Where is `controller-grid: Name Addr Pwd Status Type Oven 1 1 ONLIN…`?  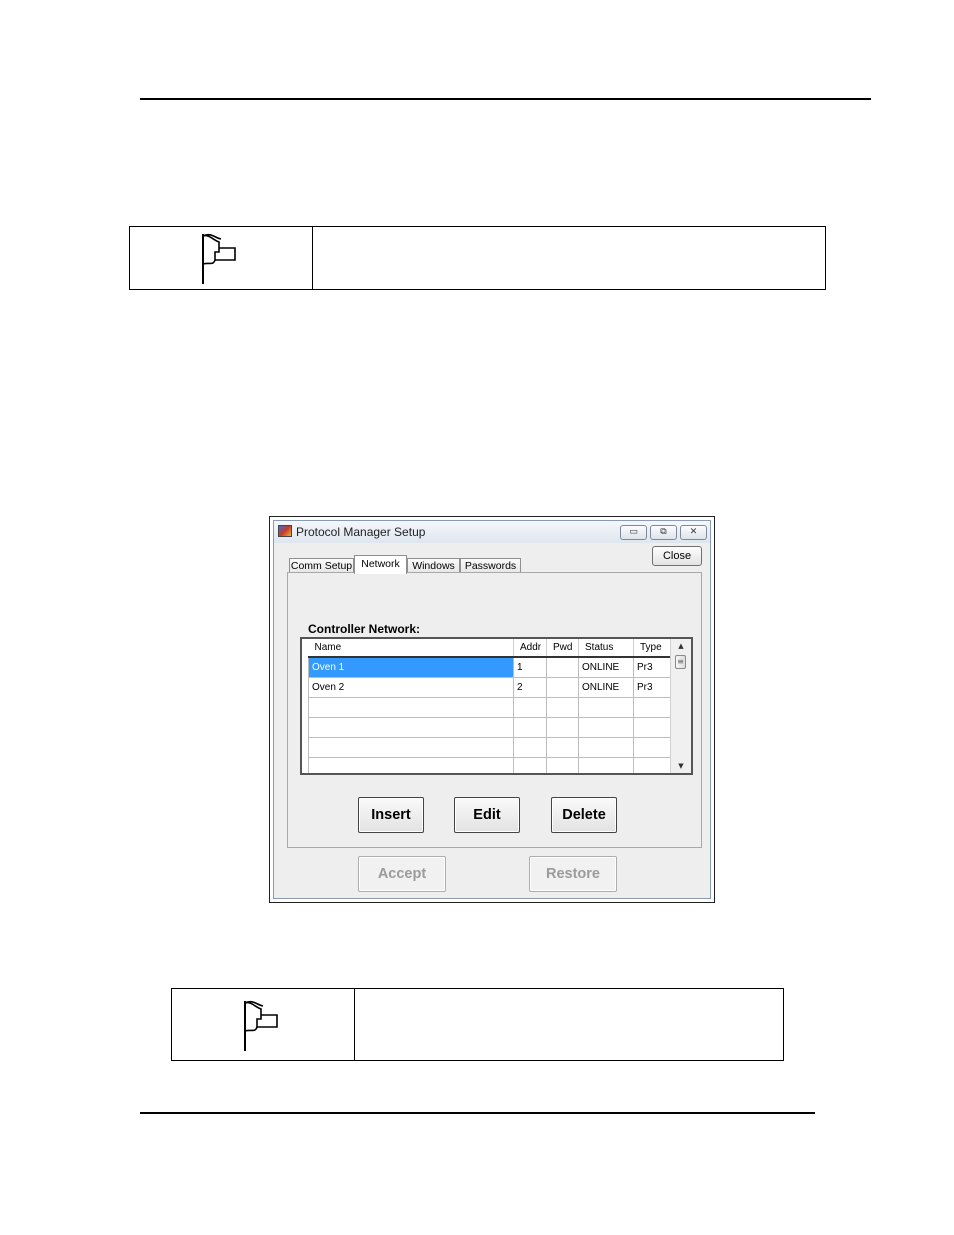 controller-grid: Name Addr Pwd Status Type Oven 1 1 ONLIN… is located at coordinates (496, 706).